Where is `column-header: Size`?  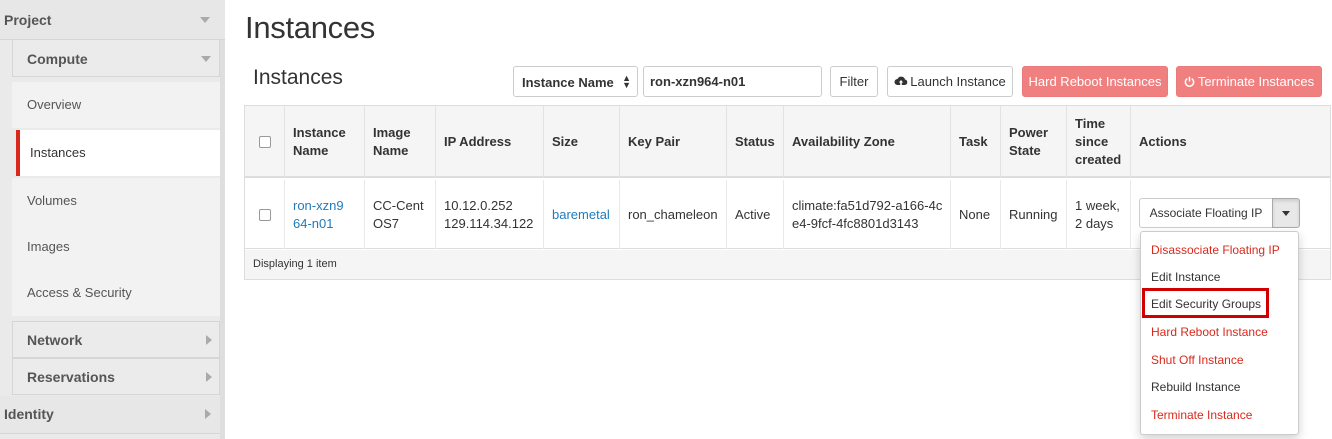 column-header: Size is located at coordinates (582, 142).